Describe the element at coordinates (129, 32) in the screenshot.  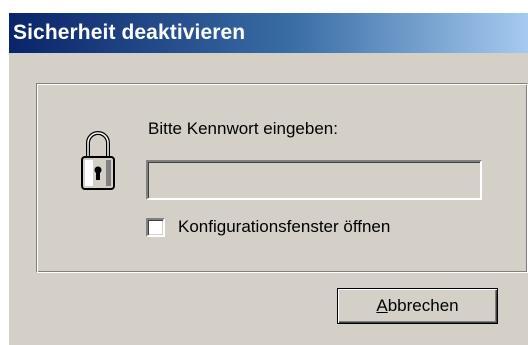
I see `window-title: Sicherheit deaktivieren` at that location.